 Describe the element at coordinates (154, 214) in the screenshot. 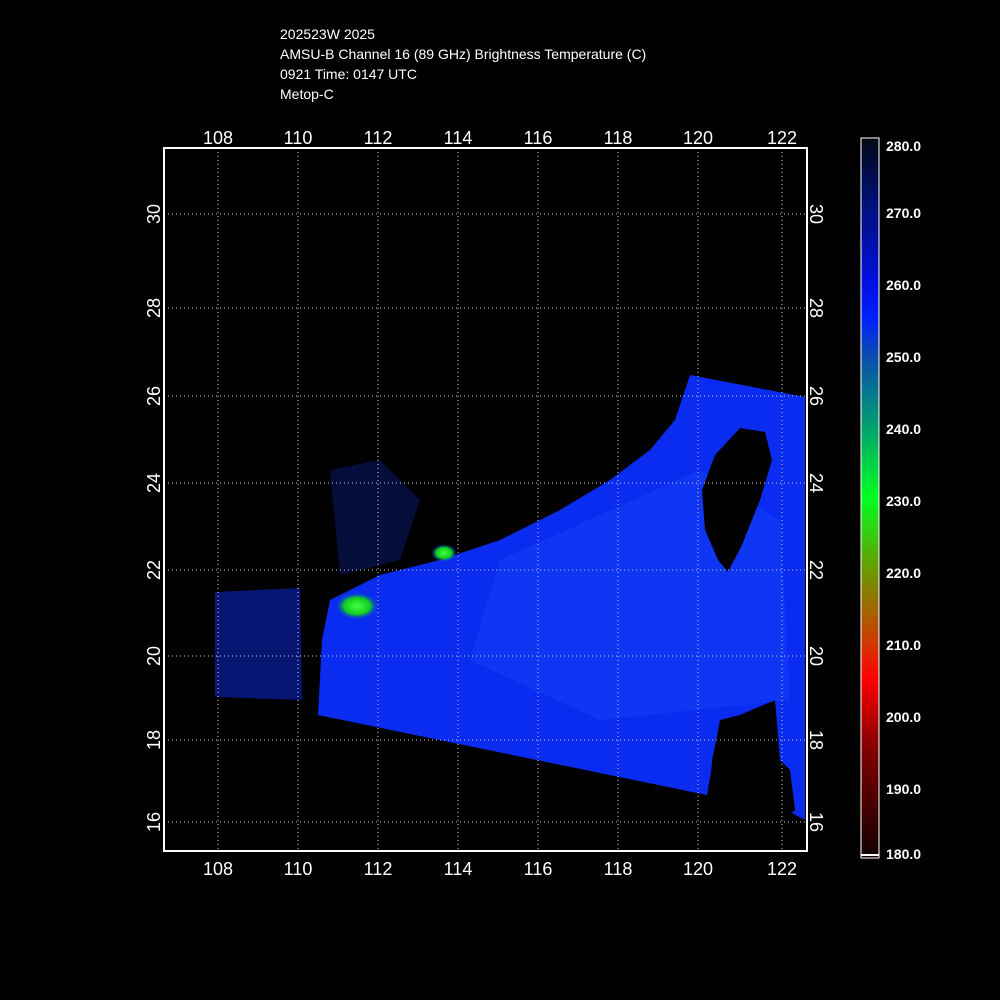

I see `lat-label-left: 30` at that location.